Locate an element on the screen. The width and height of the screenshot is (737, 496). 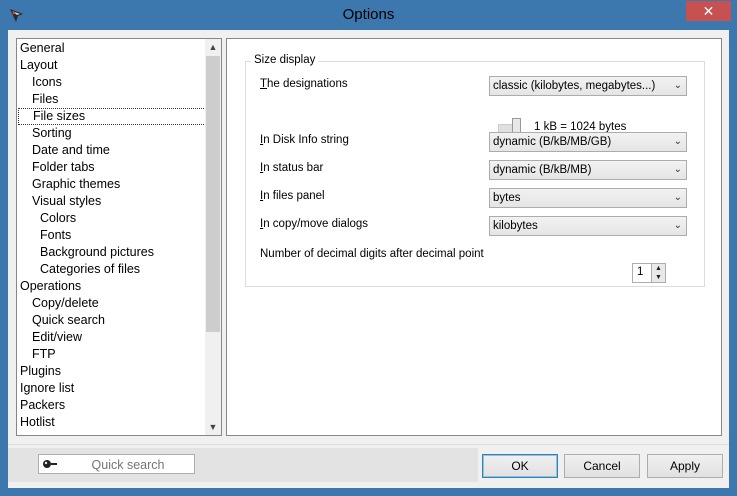
decimal-digits-spinner: 1 ▲ ▼ is located at coordinates (649, 273).